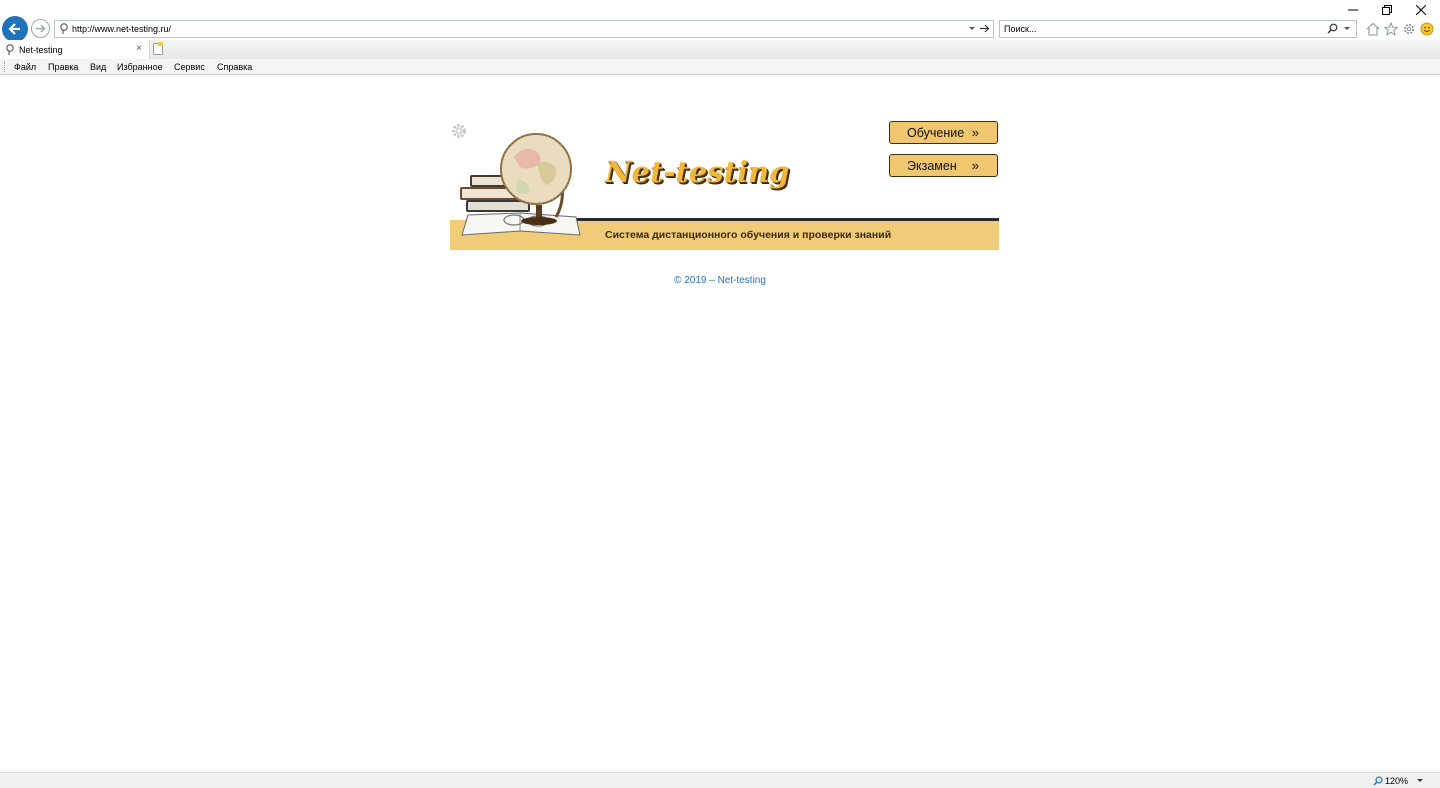 The image size is (1440, 788). Describe the element at coordinates (1421, 10) in the screenshot. I see `close-window-icon` at that location.